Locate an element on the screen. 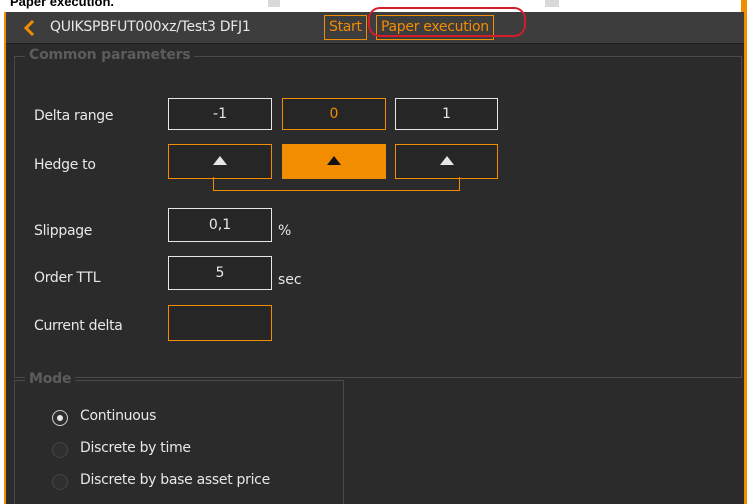 The width and height of the screenshot is (747, 504). slippage-input: 0,1 is located at coordinates (220, 225).